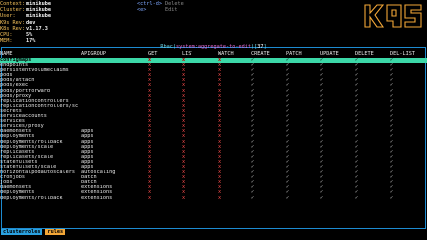 Image resolution: width=427 pixels, height=240 pixels. I want to click on hint-key: <ctrl-d>, so click(149, 4).